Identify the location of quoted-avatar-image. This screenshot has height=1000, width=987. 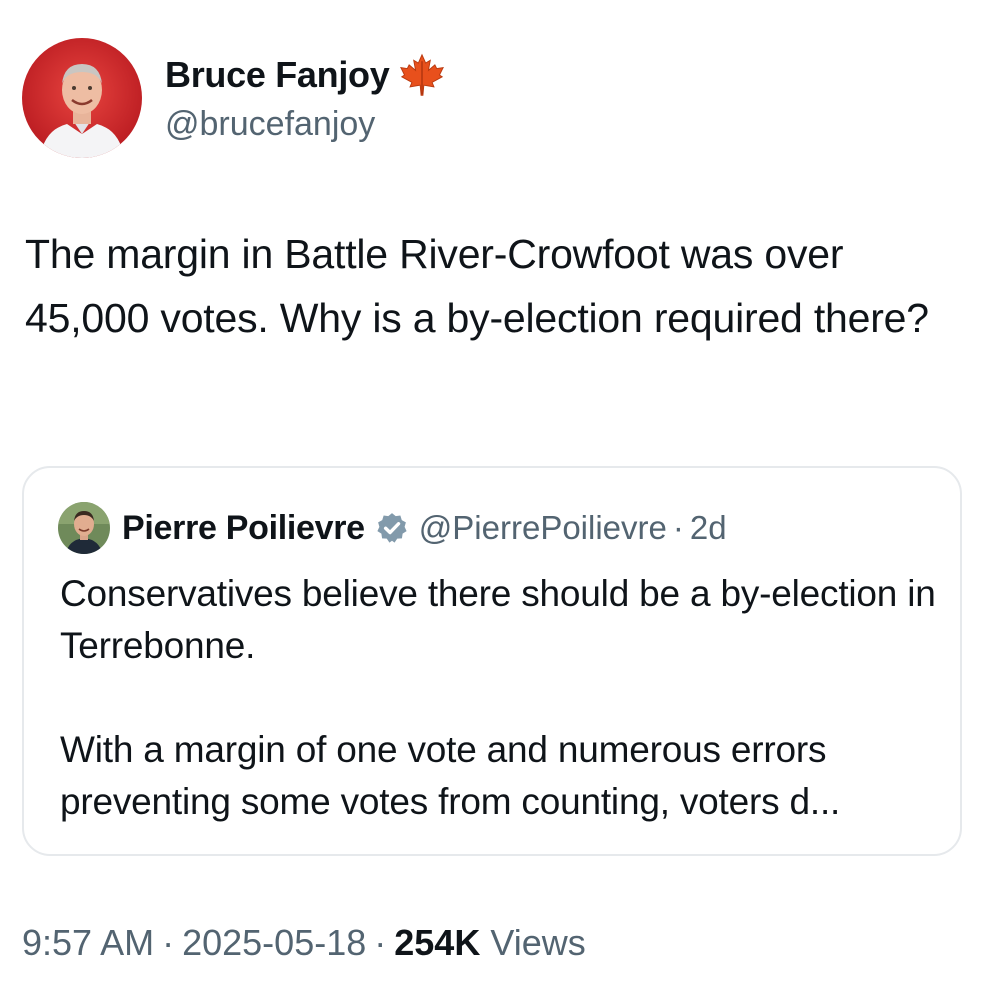
(84, 528).